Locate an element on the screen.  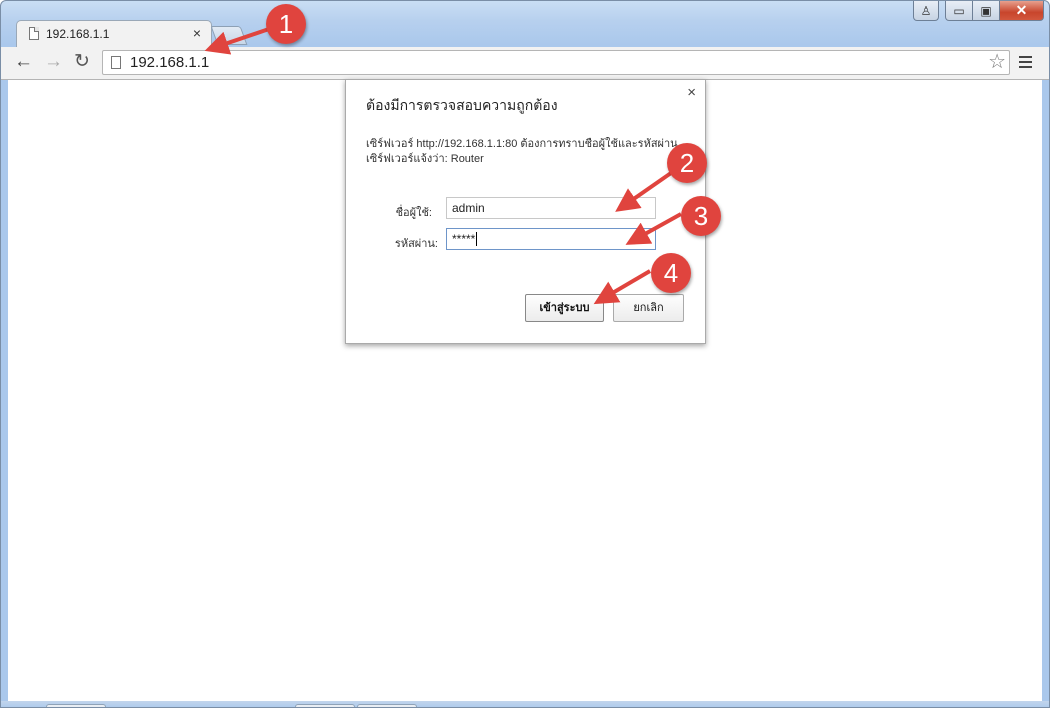
step-badge-2: 2 is located at coordinates (687, 163).